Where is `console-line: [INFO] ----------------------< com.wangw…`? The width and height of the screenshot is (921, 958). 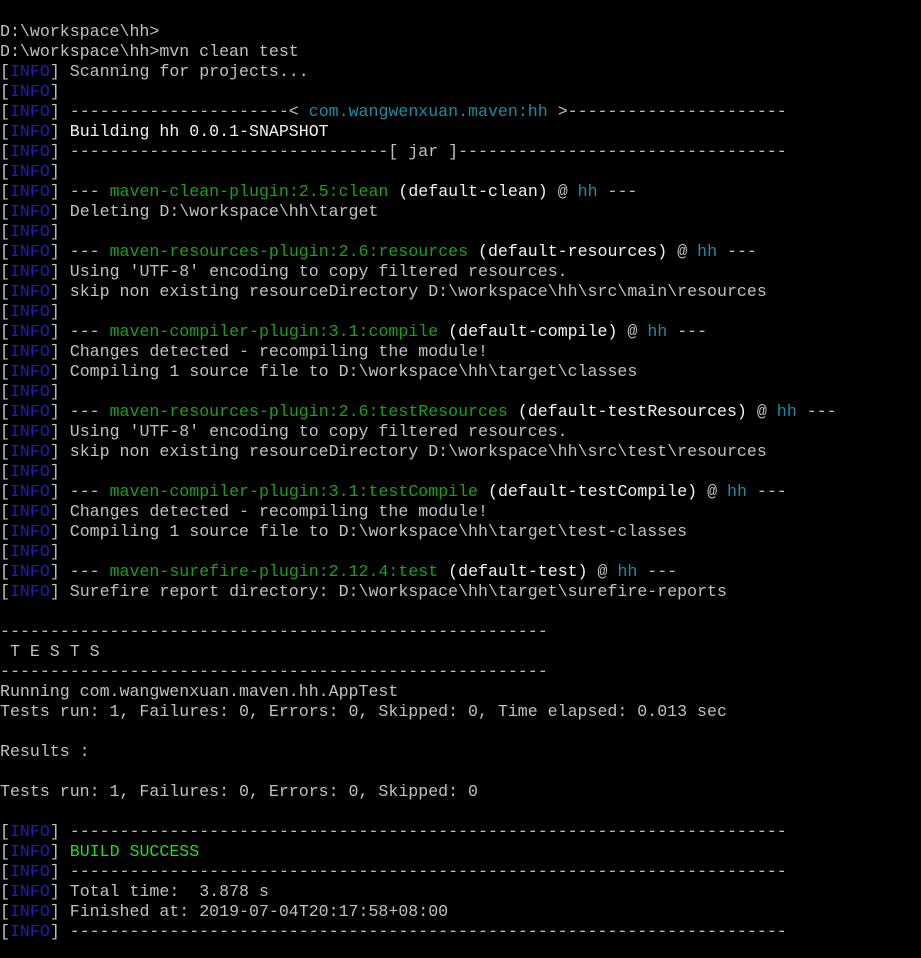 console-line: [INFO] ----------------------< com.wangw… is located at coordinates (460, 112).